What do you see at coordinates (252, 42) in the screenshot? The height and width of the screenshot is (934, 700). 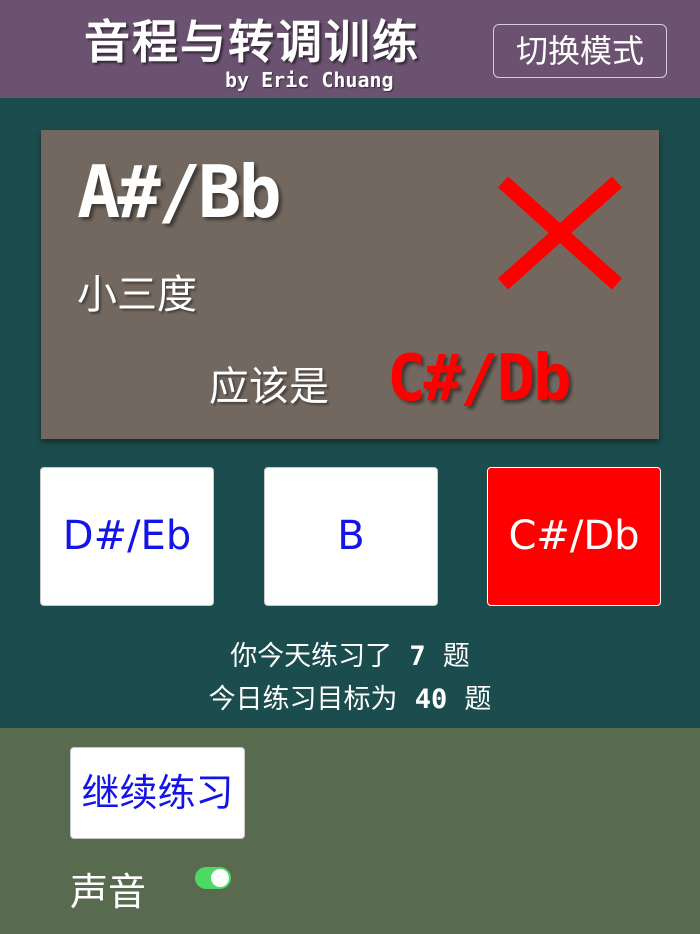 I see `app-title: 音程与转调训练` at bounding box center [252, 42].